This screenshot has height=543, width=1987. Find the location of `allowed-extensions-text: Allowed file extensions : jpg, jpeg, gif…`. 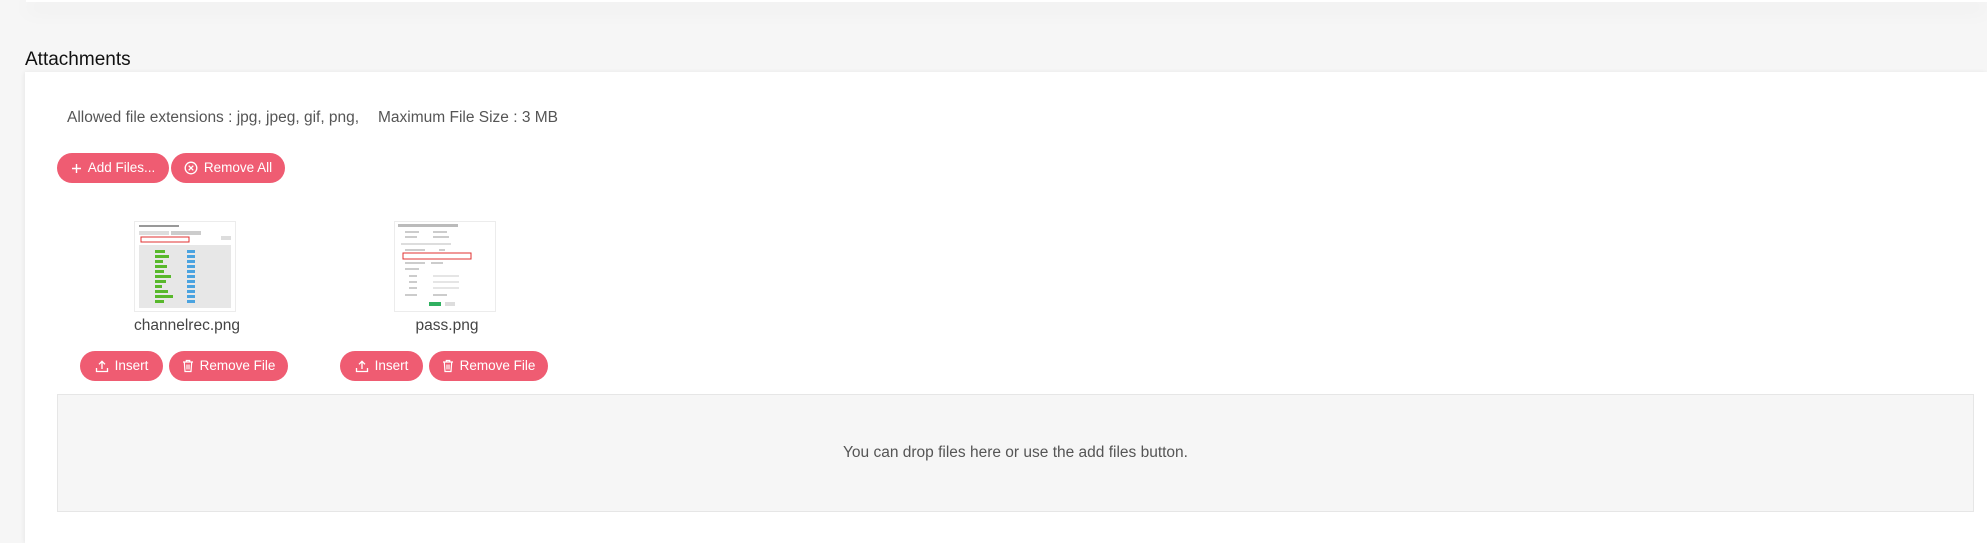

allowed-extensions-text: Allowed file extensions : jpg, jpeg, gif… is located at coordinates (213, 117).